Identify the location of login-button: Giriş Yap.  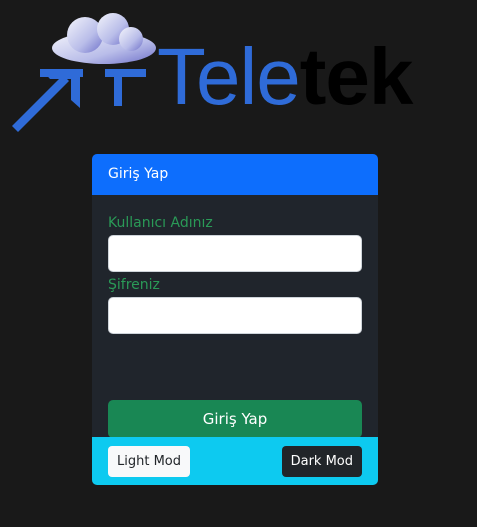
(235, 419).